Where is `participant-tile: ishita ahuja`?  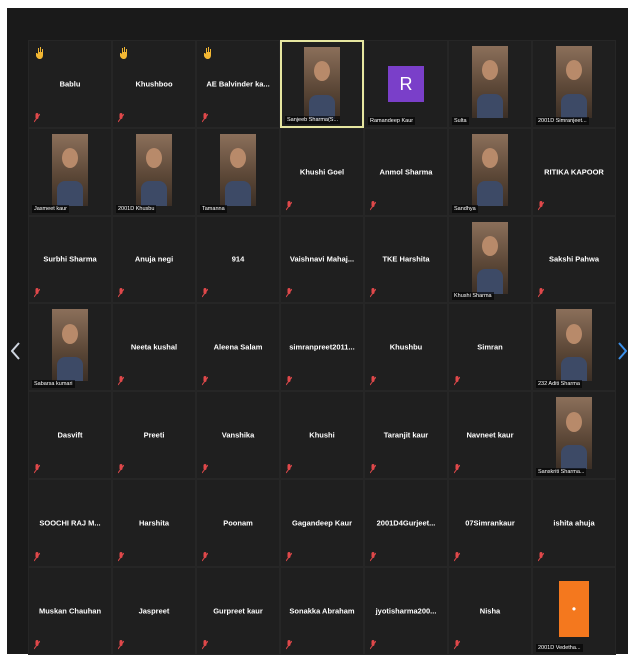
participant-tile: ishita ahuja is located at coordinates (574, 522).